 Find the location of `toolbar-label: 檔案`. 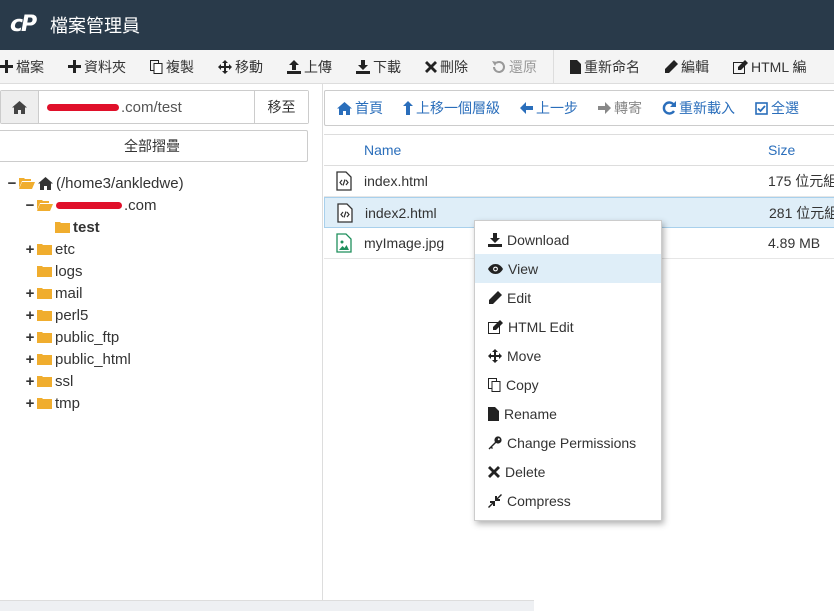

toolbar-label: 檔案 is located at coordinates (30, 66).